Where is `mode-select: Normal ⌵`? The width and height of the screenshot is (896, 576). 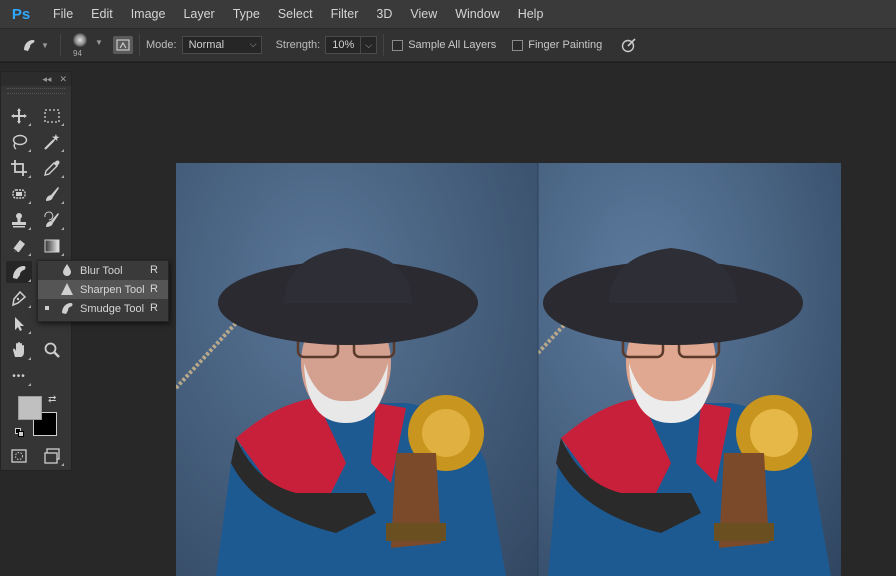
mode-select: Normal ⌵ is located at coordinates (221, 45).